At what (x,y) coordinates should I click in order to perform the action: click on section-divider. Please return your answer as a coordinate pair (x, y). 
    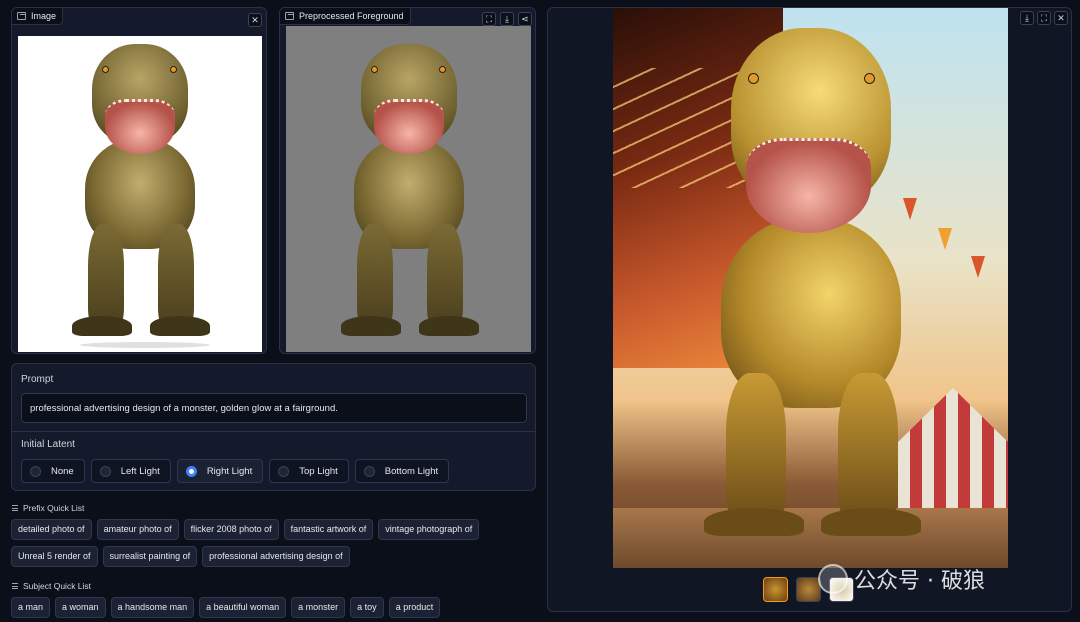
    Looking at the image, I should click on (273, 431).